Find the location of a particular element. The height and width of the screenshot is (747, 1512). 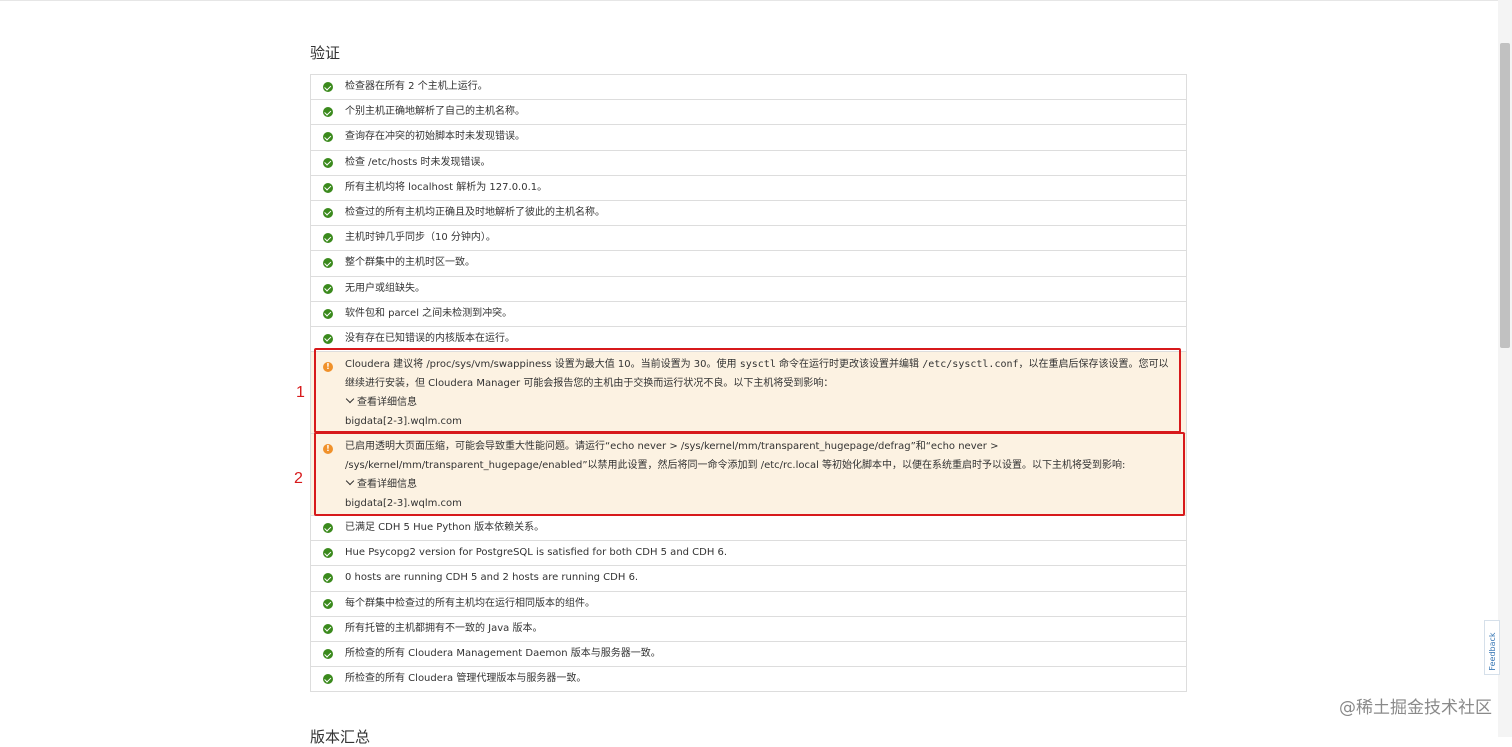

check-row: 检查 /etc/hosts 时未发现错误。 is located at coordinates (748, 163).